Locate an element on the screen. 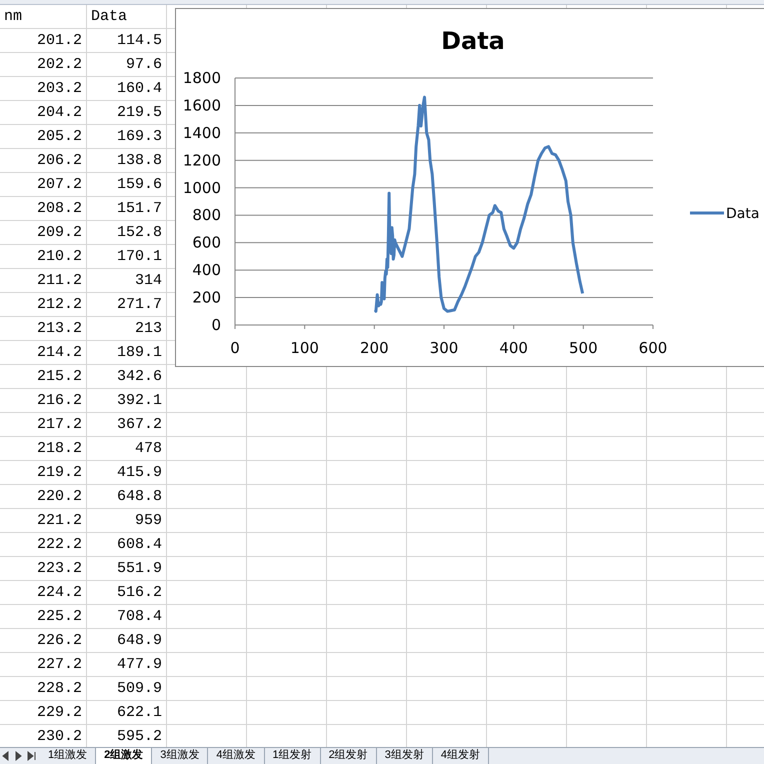 This screenshot has height=764, width=764. x-axis-label: 300 is located at coordinates (444, 348).